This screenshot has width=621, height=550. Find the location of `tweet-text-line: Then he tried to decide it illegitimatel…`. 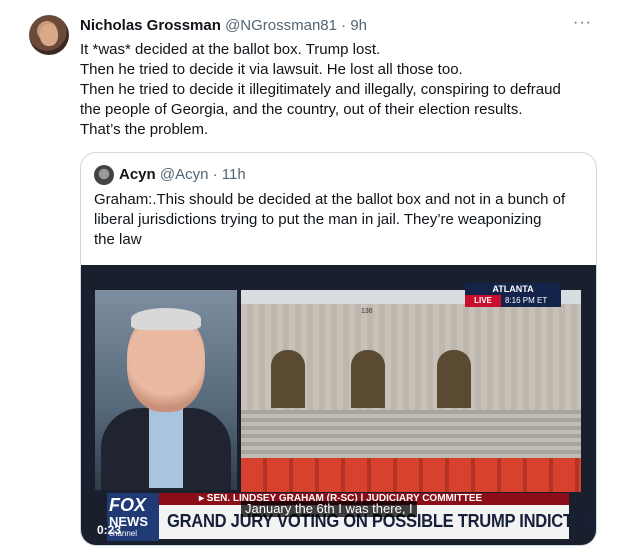

tweet-text-line: Then he tried to decide it illegitimatel… is located at coordinates (320, 89).